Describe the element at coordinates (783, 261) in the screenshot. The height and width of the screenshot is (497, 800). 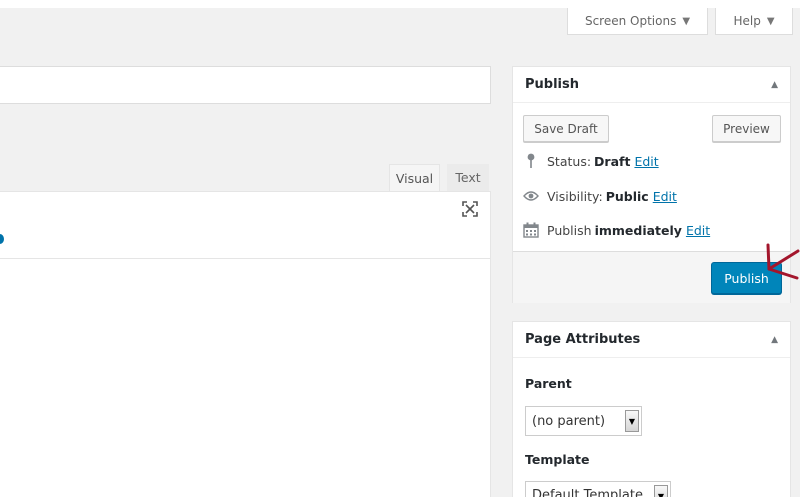
I see `annotation-arrow-icon` at that location.